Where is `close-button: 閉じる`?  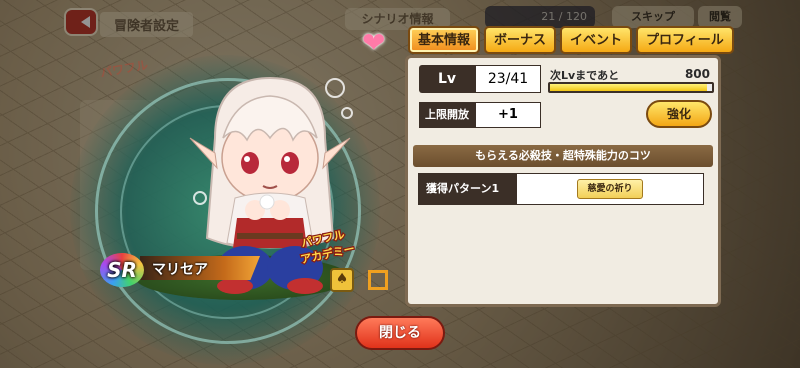 close-button: 閉じる is located at coordinates (400, 333).